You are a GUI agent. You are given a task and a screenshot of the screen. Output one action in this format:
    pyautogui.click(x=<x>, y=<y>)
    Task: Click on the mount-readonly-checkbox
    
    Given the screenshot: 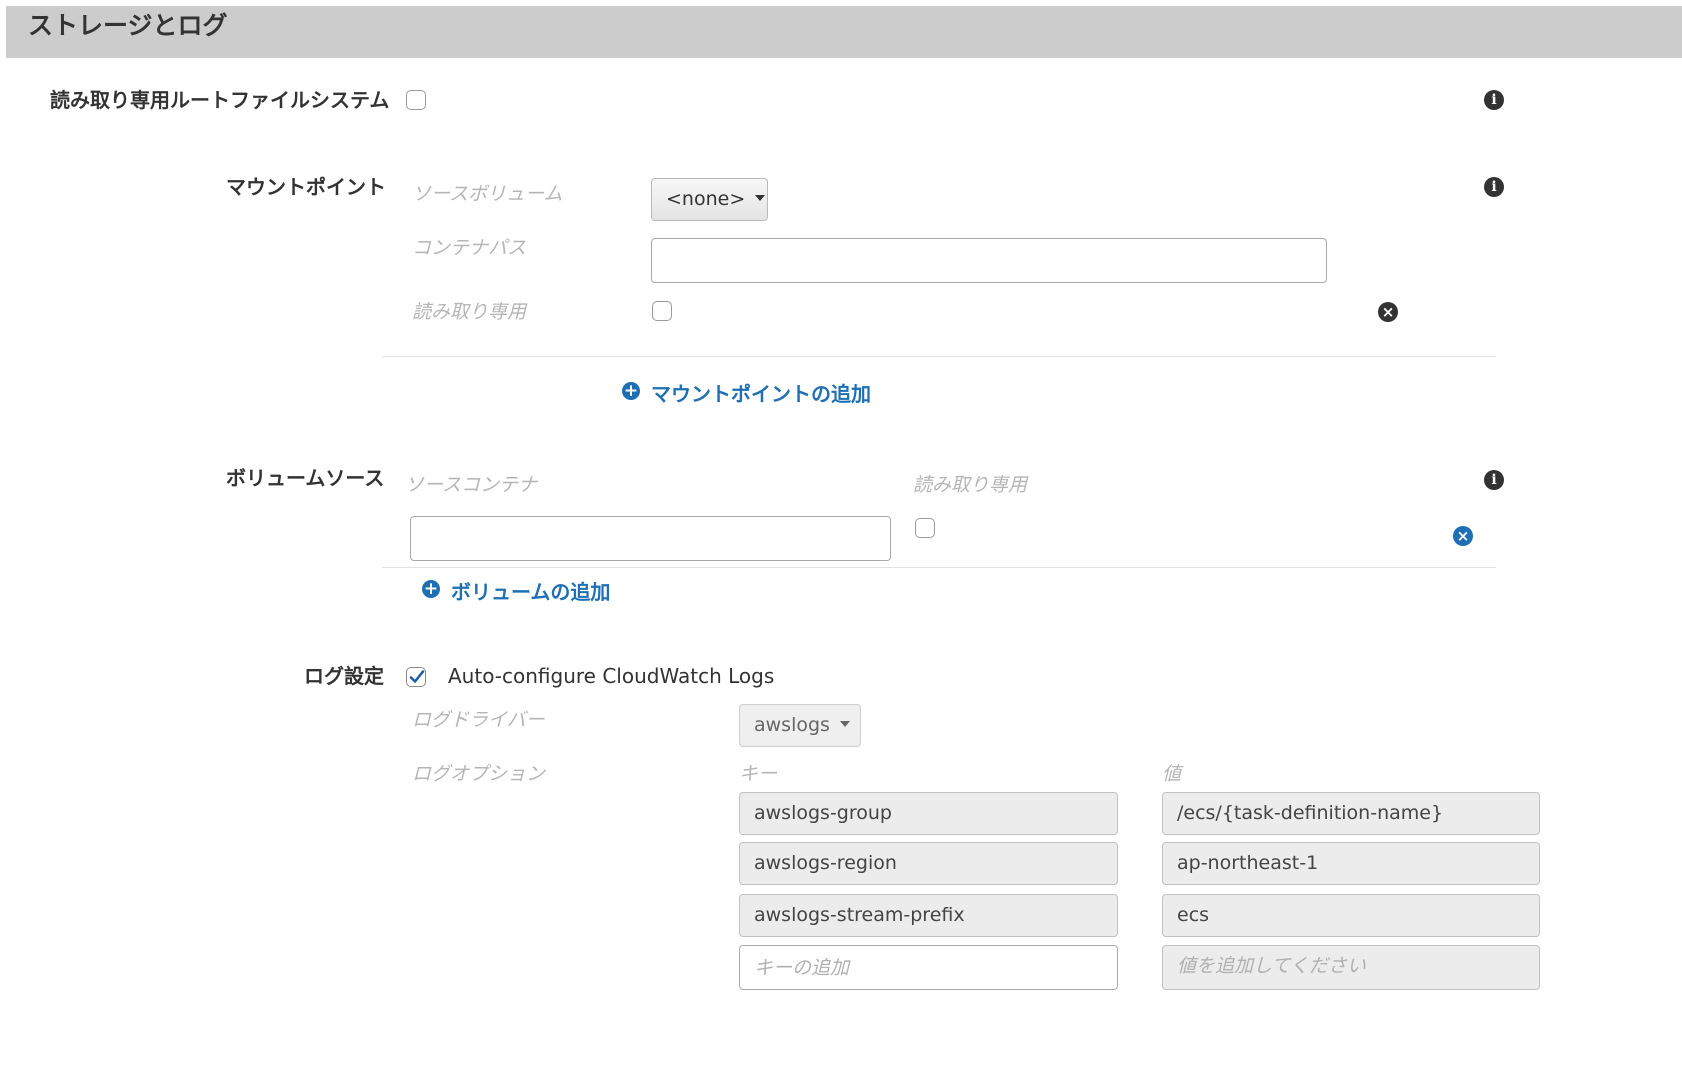 What is the action you would take?
    pyautogui.click(x=662, y=311)
    